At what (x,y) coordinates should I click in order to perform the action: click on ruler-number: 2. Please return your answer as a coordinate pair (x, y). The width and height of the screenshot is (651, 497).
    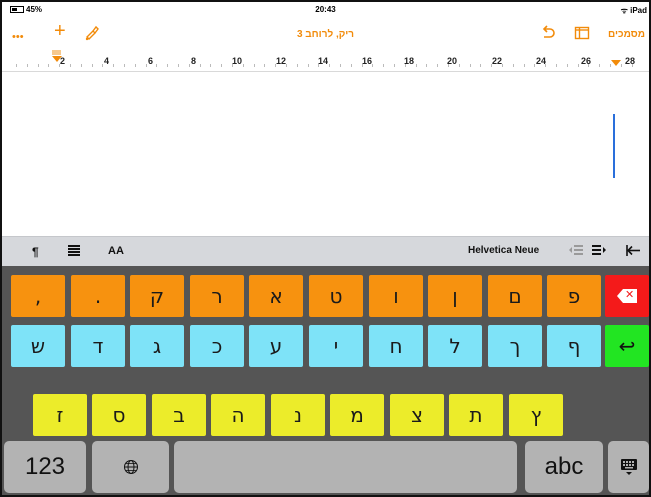
    Looking at the image, I should click on (63, 61).